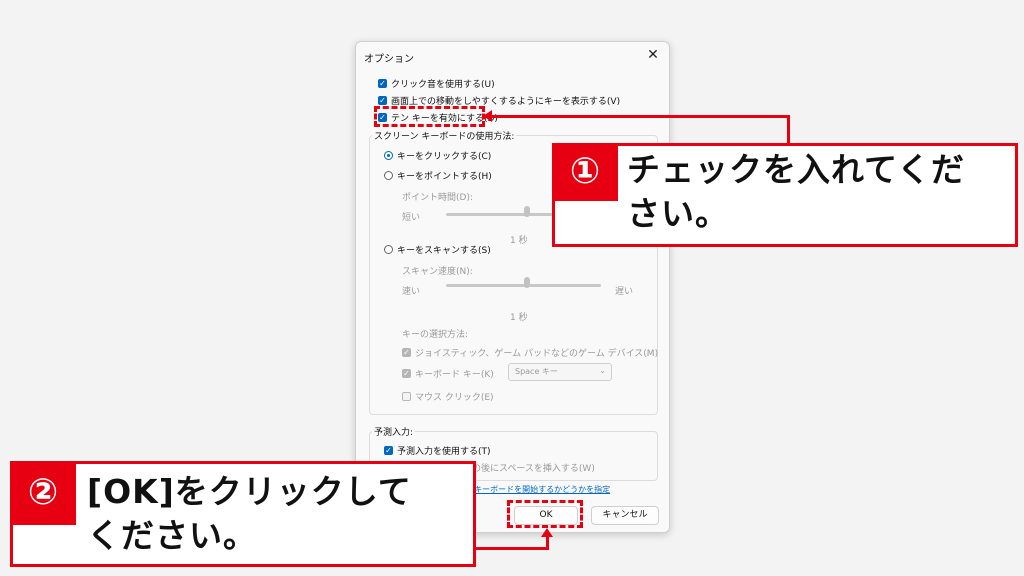  What do you see at coordinates (527, 211) in the screenshot?
I see `hover-time-slider` at bounding box center [527, 211].